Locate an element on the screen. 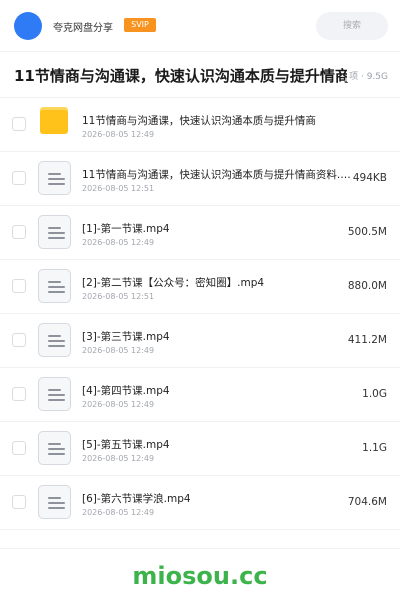 The height and width of the screenshot is (600, 400). file-name: [4]-第四节课.mp4 is located at coordinates (126, 391).